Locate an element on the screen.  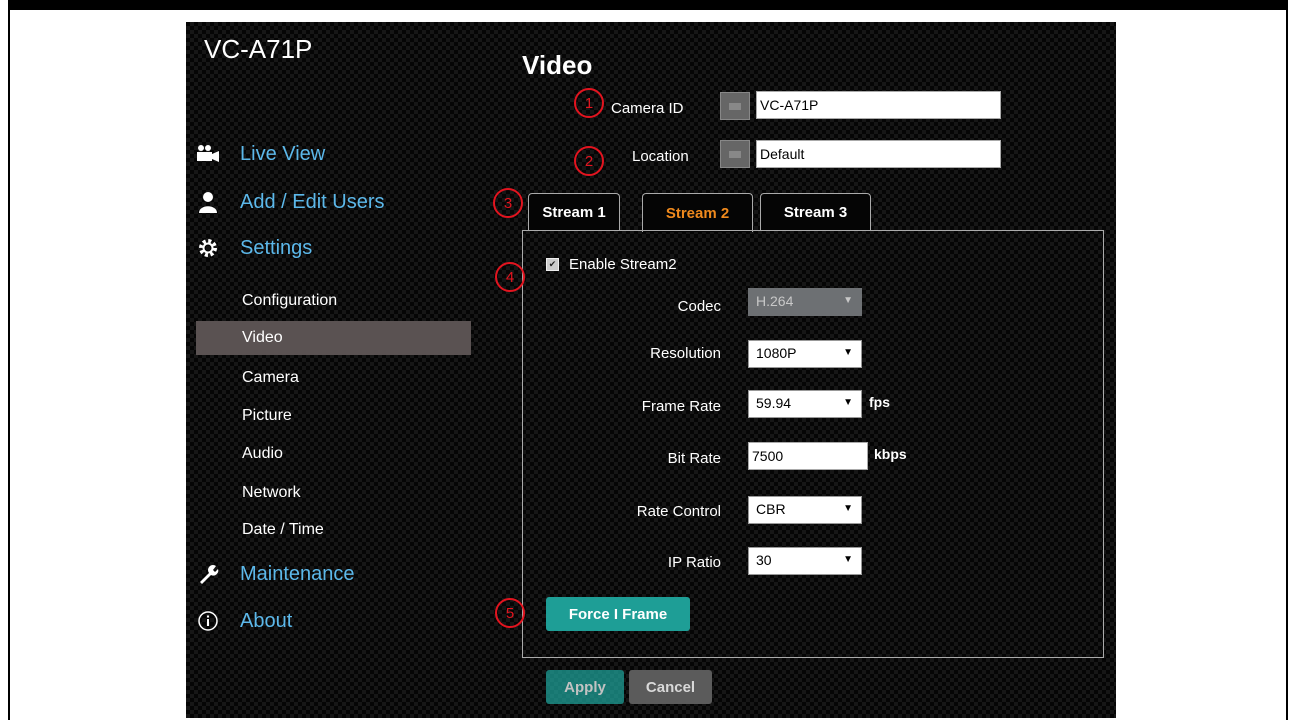
tab-stream-1: Stream 1 is located at coordinates (574, 212).